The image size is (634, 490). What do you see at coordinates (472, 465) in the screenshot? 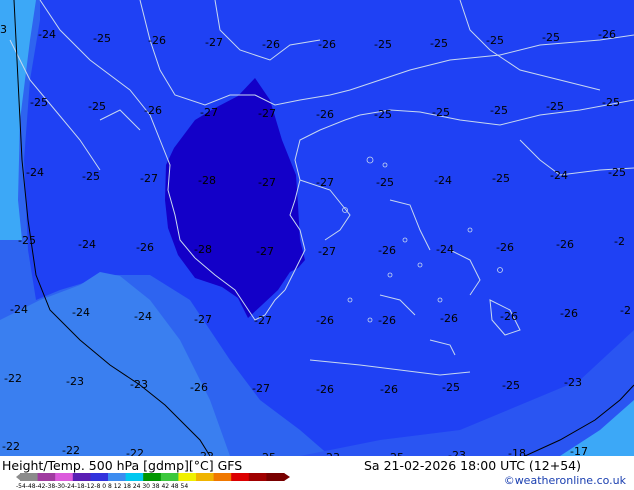
I see `map-datetime: Sa 21-02-2026 18:00 UTC (12+54)` at bounding box center [472, 465].